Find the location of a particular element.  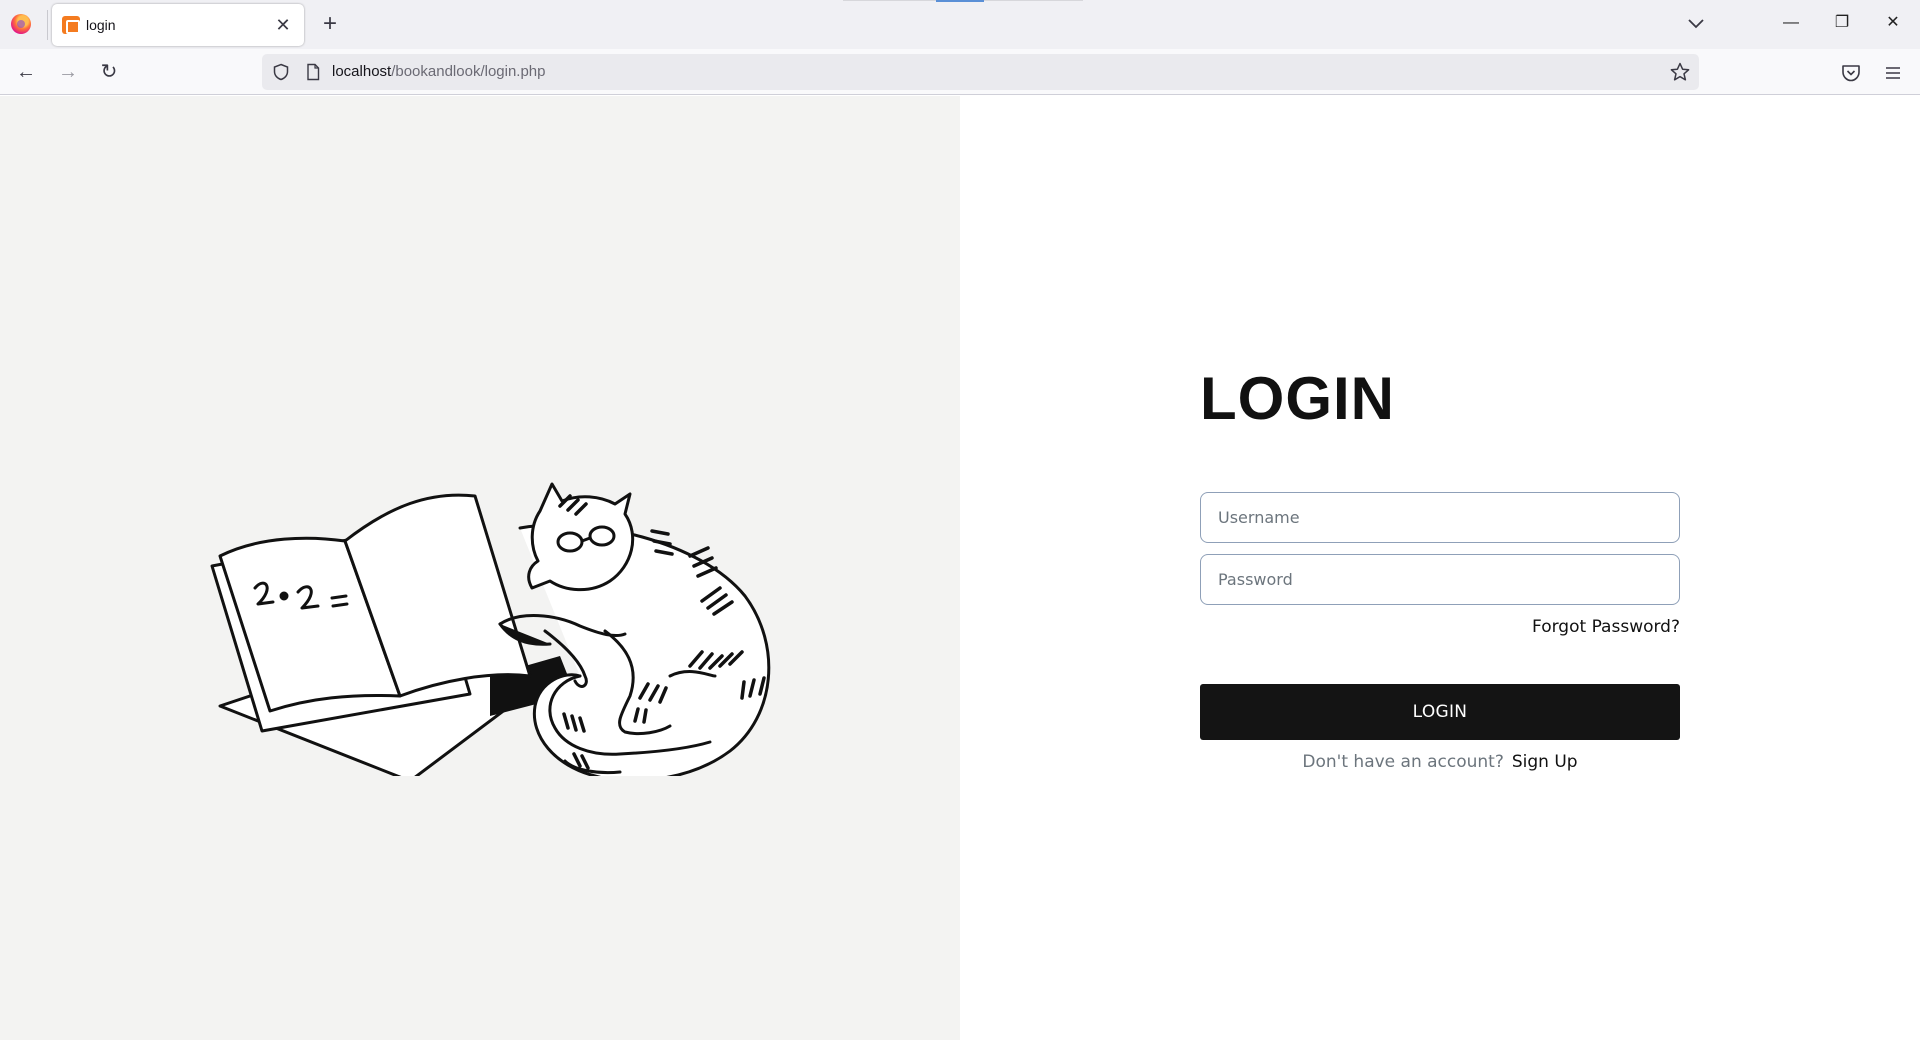

chevron-down-icon is located at coordinates (1696, 24).